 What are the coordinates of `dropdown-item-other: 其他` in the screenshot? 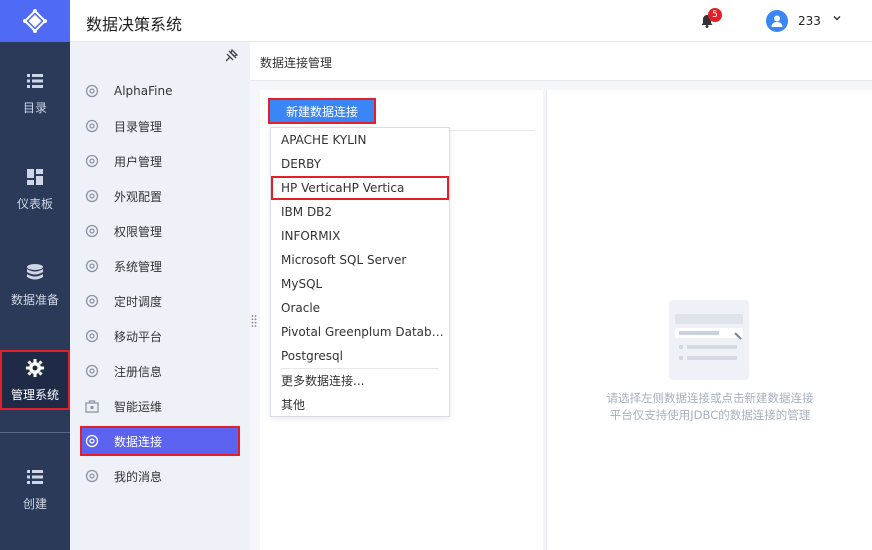 It's located at (360, 405).